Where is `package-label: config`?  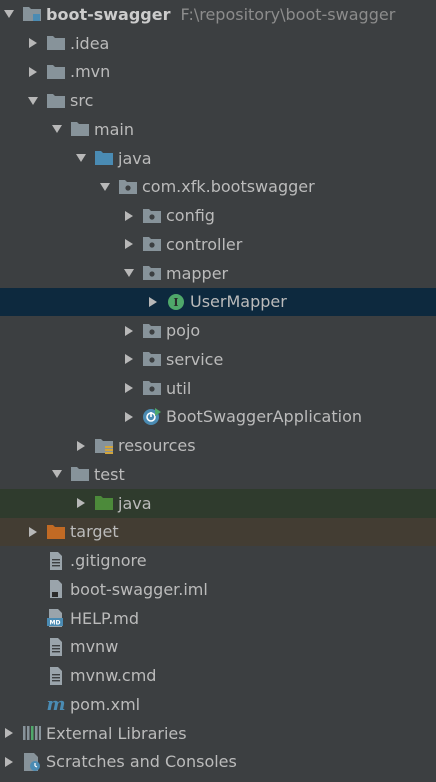
package-label: config is located at coordinates (190, 216).